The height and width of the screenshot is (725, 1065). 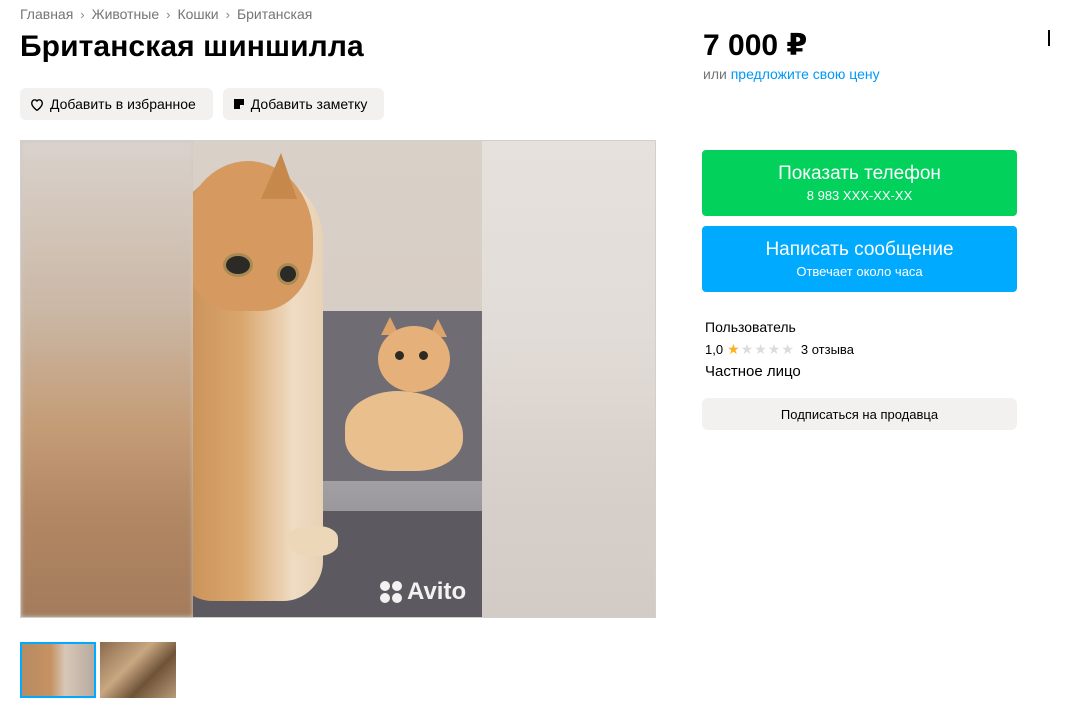 What do you see at coordinates (859, 173) in the screenshot?
I see `show-phone-label: Показать телефон` at bounding box center [859, 173].